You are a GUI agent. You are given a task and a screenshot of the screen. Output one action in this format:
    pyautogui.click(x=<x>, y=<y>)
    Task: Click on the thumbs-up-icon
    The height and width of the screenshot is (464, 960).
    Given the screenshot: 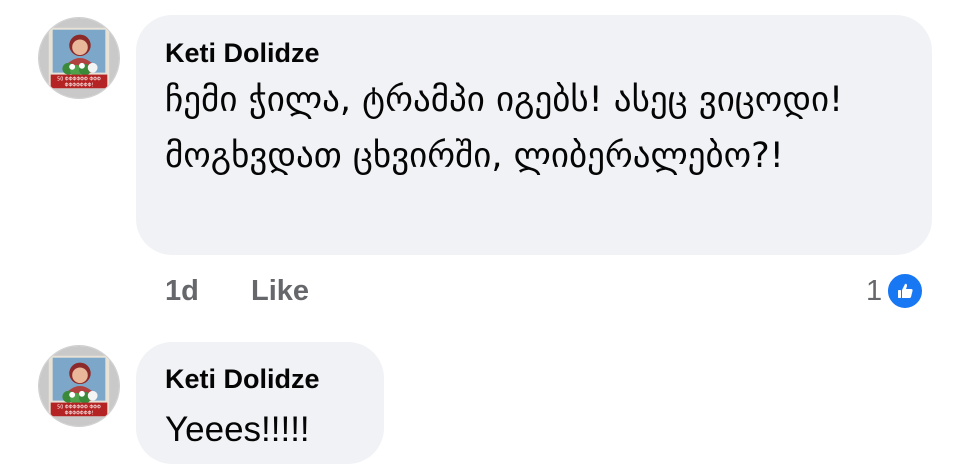 What is the action you would take?
    pyautogui.click(x=905, y=291)
    